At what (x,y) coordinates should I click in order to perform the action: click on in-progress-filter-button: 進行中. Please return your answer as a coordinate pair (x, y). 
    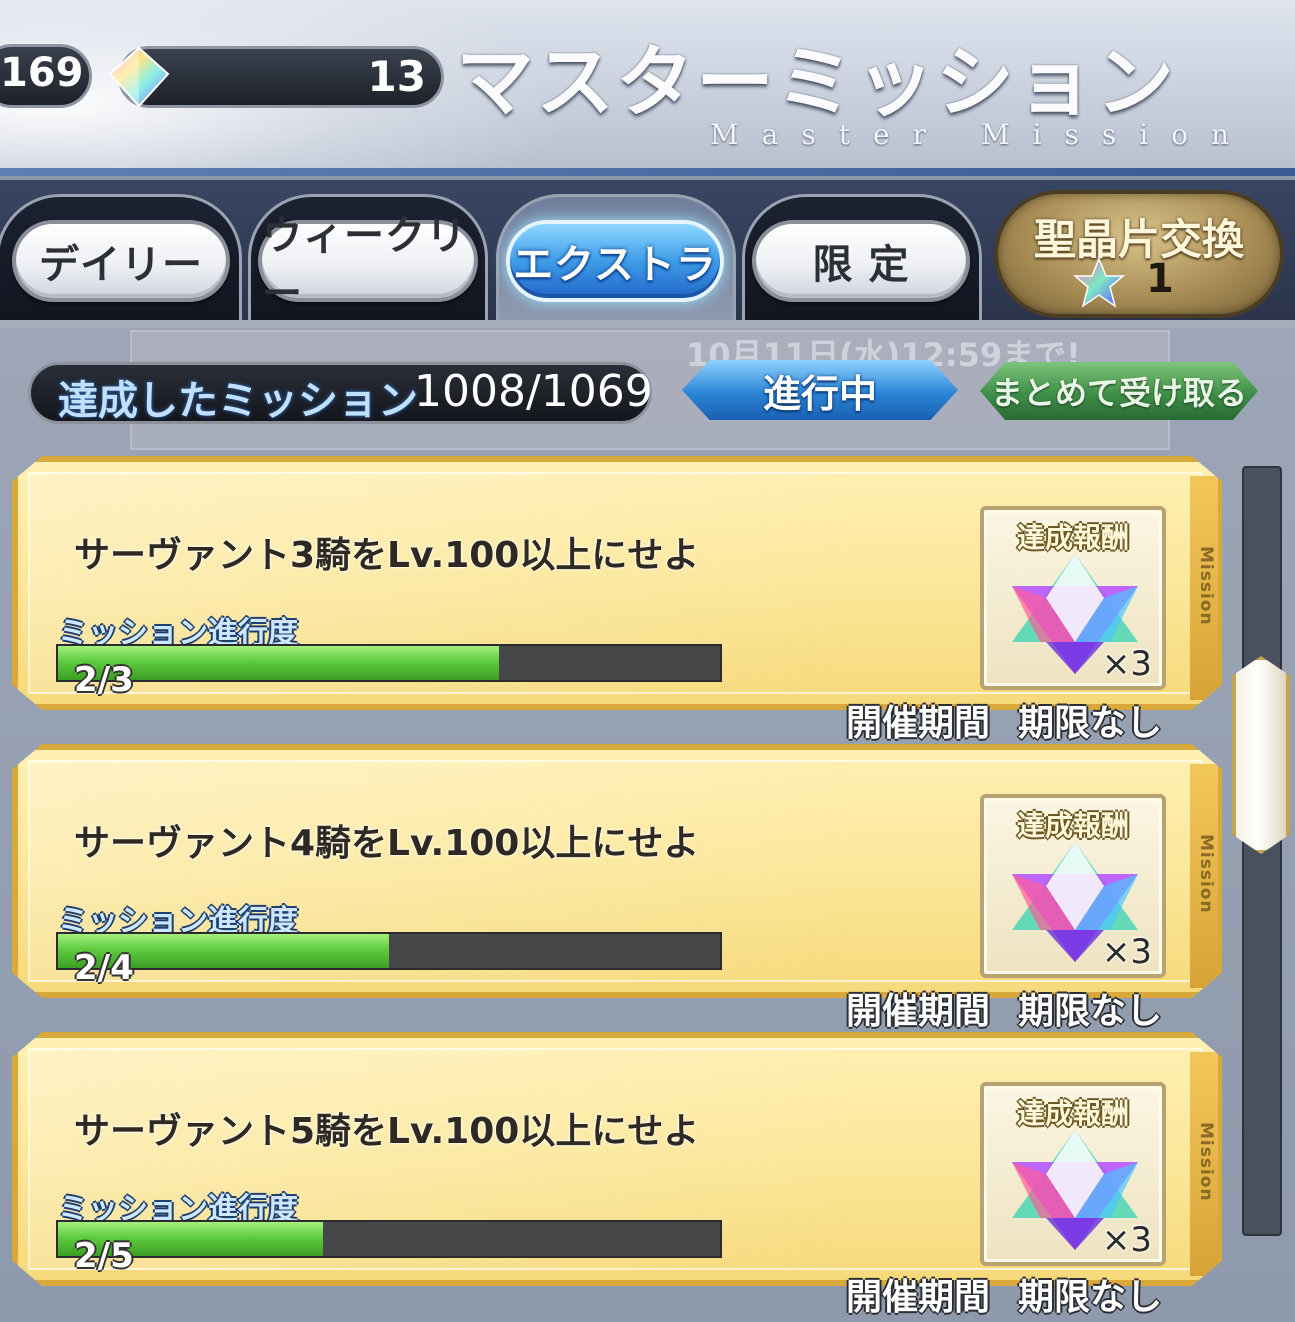
    Looking at the image, I should click on (820, 390).